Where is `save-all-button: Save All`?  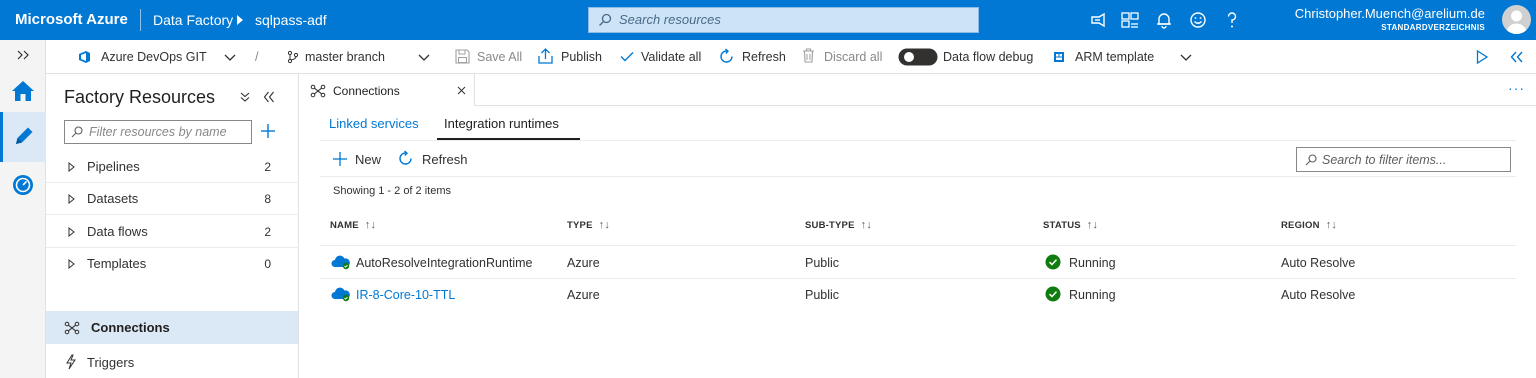
save-all-button: Save All is located at coordinates (499, 57).